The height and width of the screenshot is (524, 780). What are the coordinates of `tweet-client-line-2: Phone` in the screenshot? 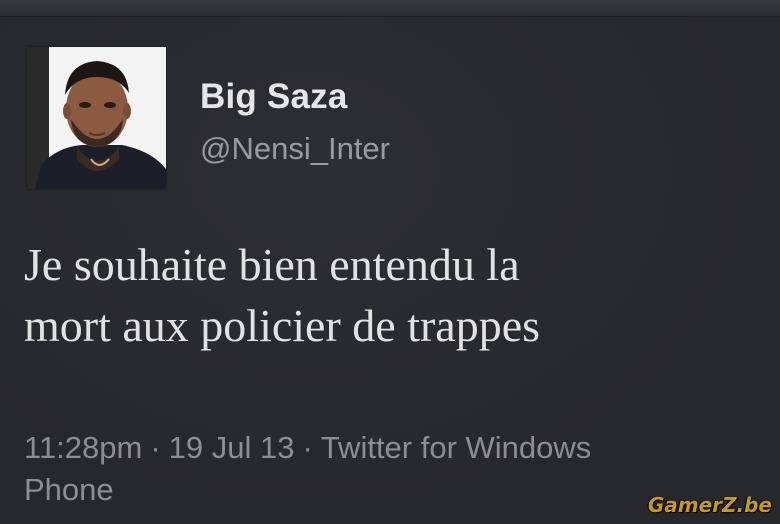 It's located at (69, 489).